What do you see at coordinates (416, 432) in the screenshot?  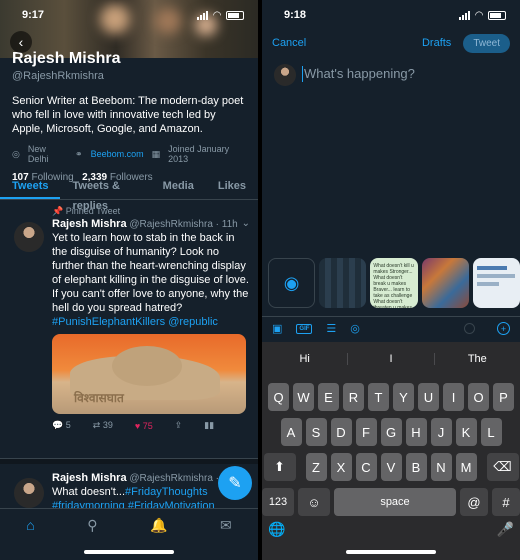 I see `key-h: H` at bounding box center [416, 432].